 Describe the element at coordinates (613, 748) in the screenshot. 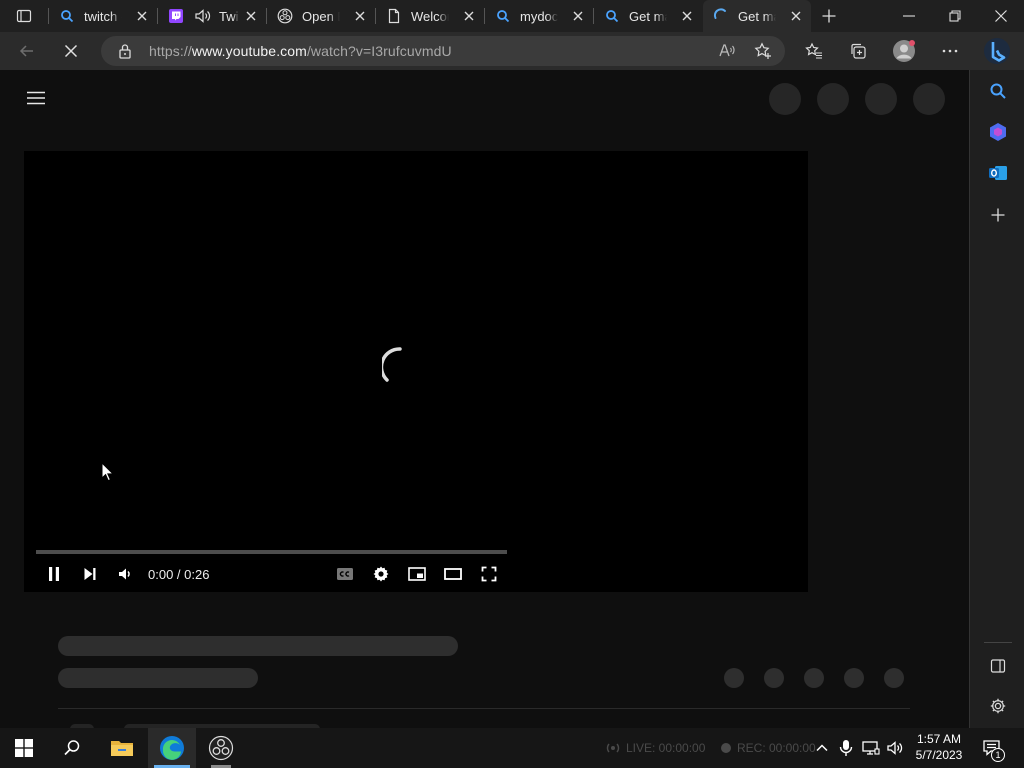

I see `live-broadcast-icon` at that location.